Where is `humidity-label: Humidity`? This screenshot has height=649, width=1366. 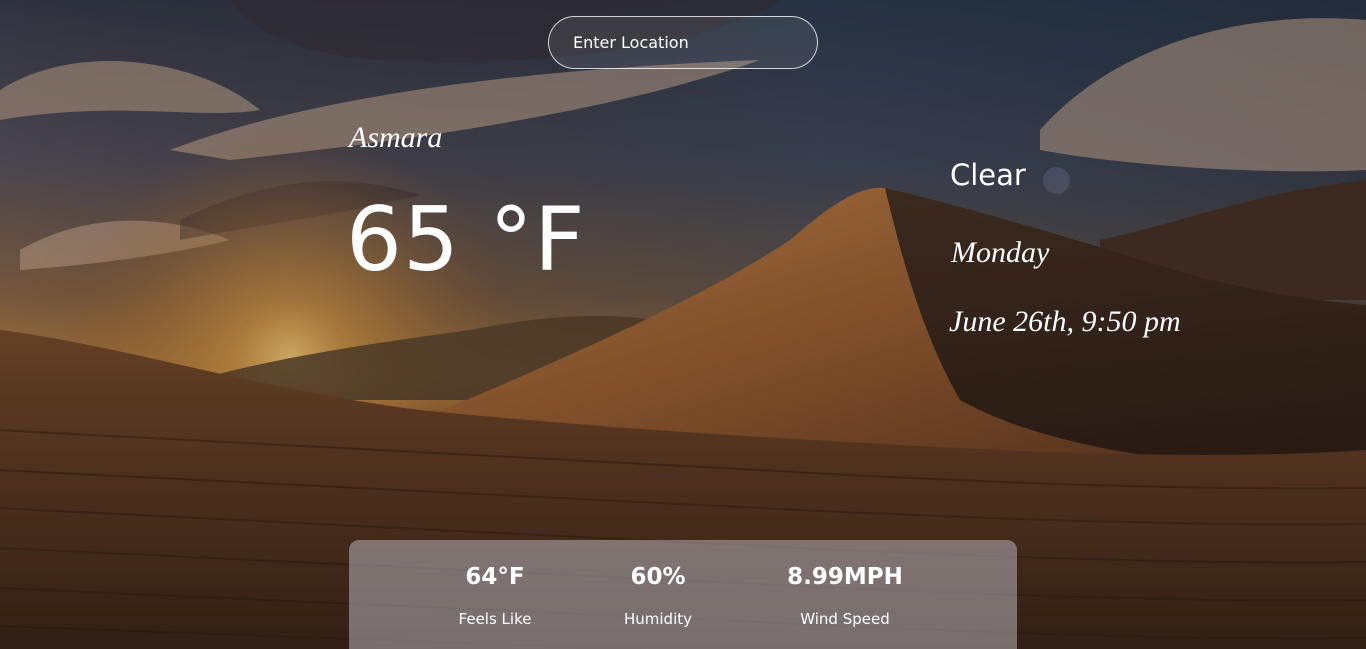
humidity-label: Humidity is located at coordinates (658, 619).